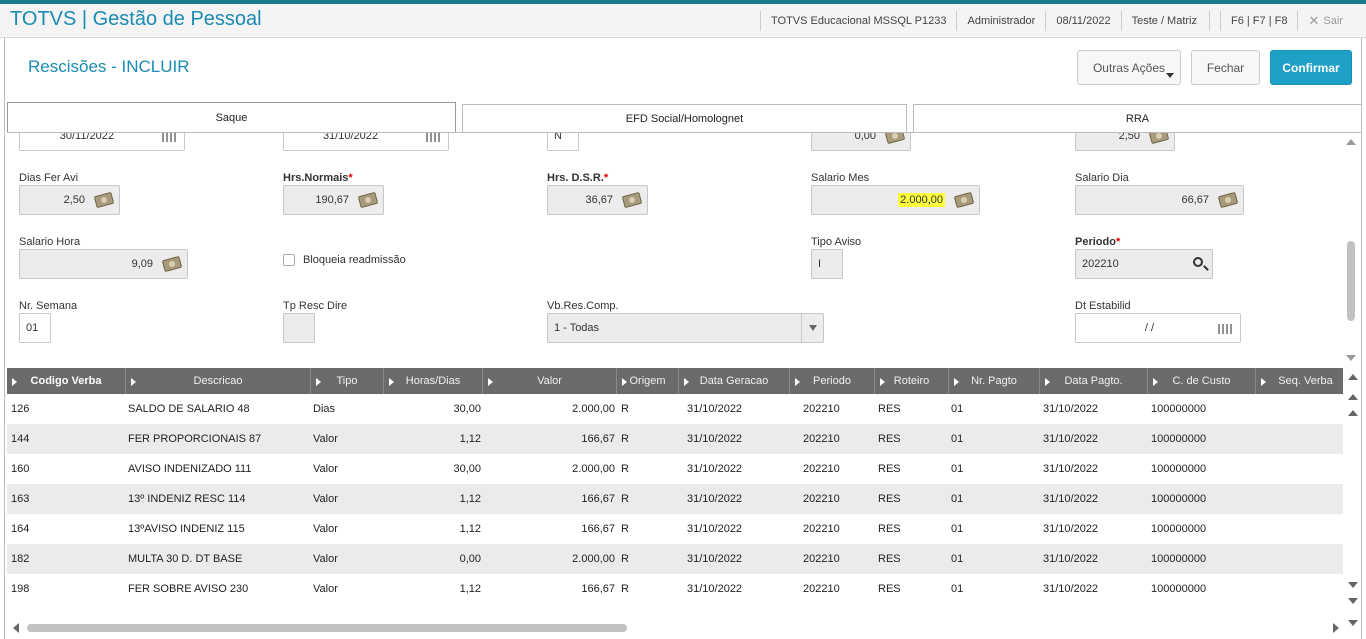 The image size is (1366, 639). I want to click on hrs-normais-field: 190,67, so click(333, 200).